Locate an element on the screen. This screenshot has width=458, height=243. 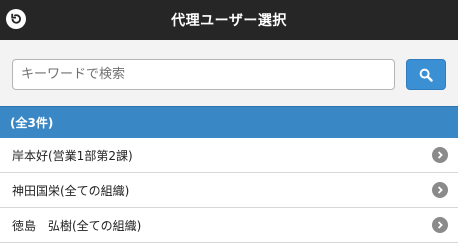
user-name: 岸本好(営業1部第2課) is located at coordinates (72, 155).